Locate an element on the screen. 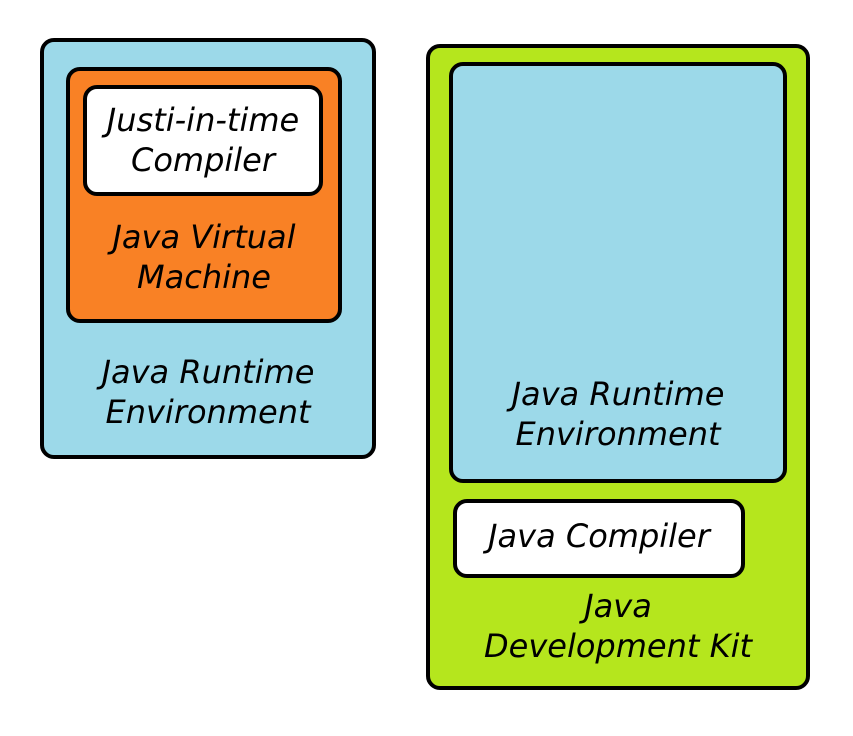  jre-label-right: Java Runtime Environment is located at coordinates (618, 414).